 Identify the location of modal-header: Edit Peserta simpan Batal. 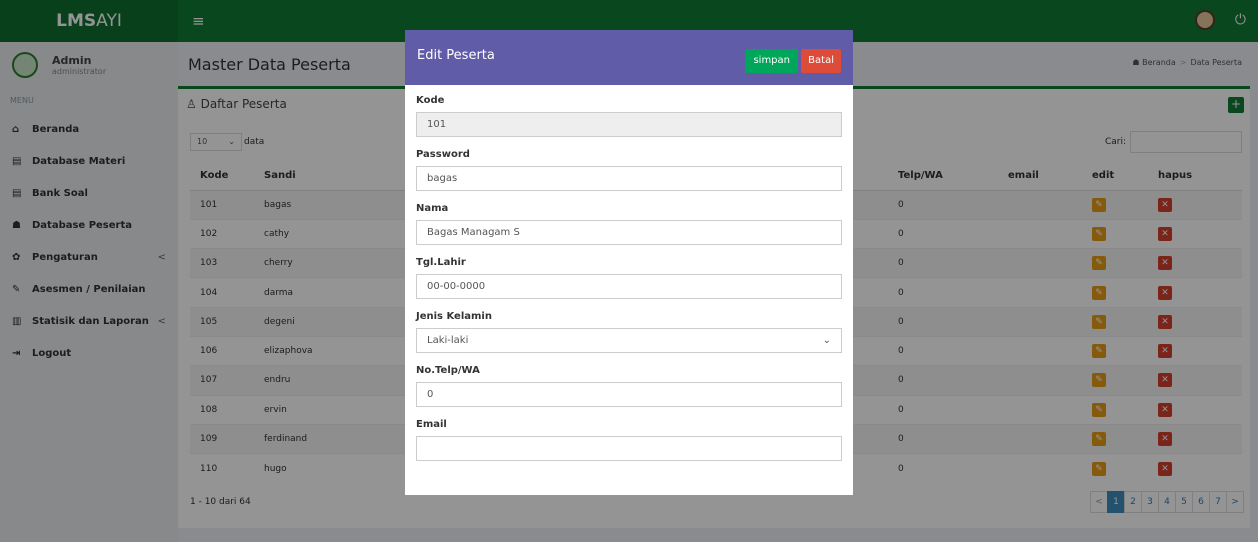
(629, 57).